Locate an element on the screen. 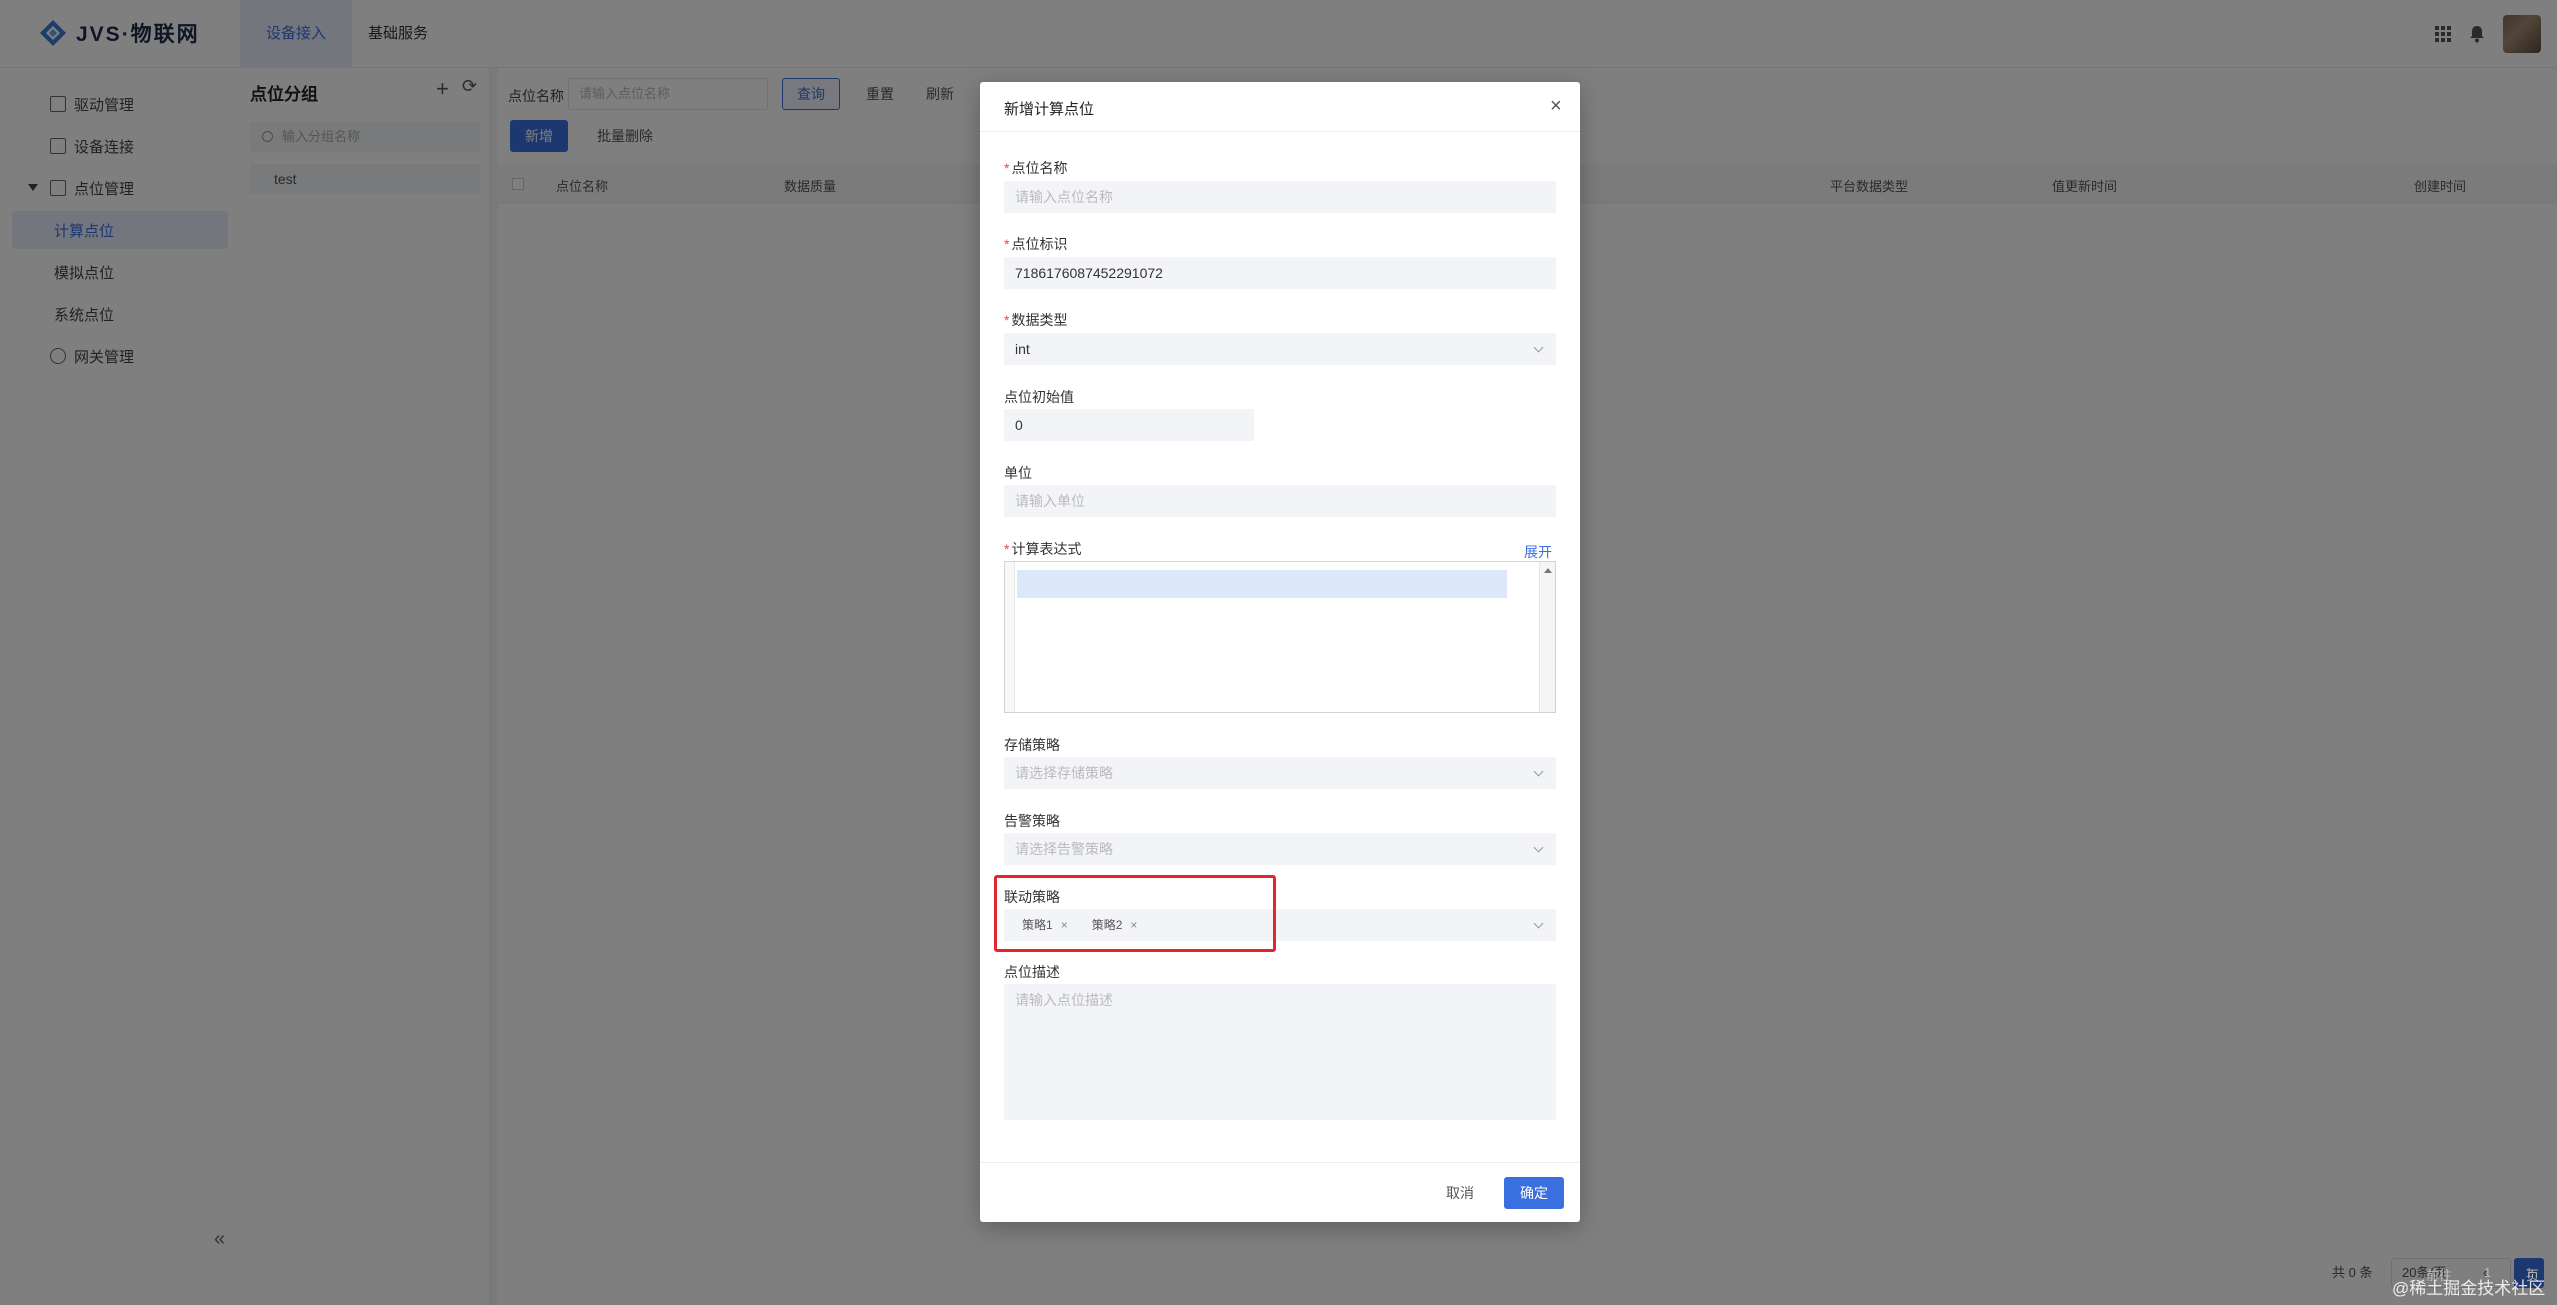  initial-value-label: 点位初始值 is located at coordinates (1039, 397).